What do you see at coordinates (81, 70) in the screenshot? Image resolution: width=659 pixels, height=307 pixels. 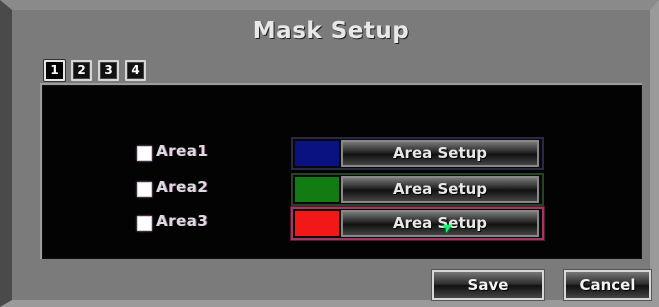 I see `tab-2: 2` at bounding box center [81, 70].